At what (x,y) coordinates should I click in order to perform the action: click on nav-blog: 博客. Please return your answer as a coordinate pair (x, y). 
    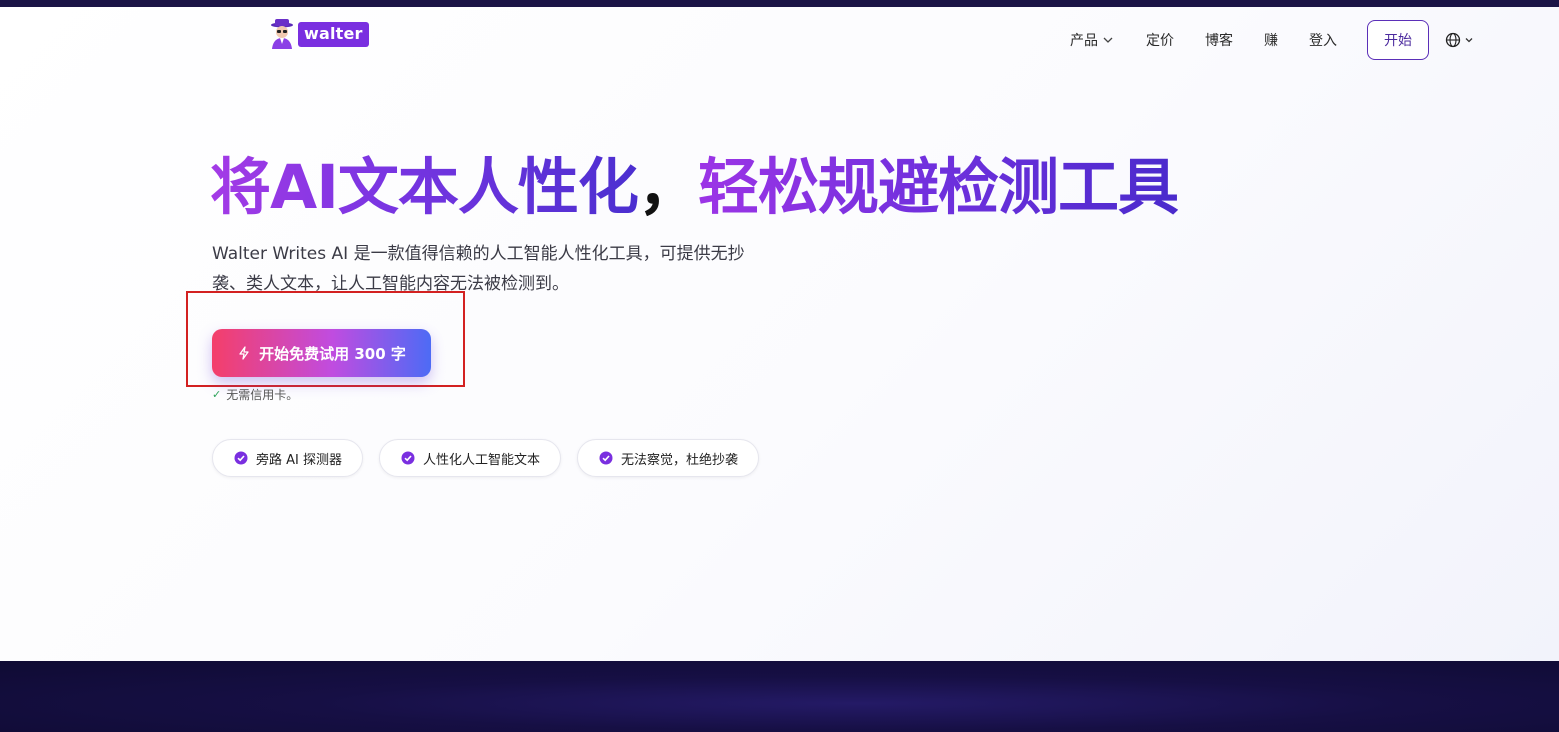
    Looking at the image, I should click on (1219, 40).